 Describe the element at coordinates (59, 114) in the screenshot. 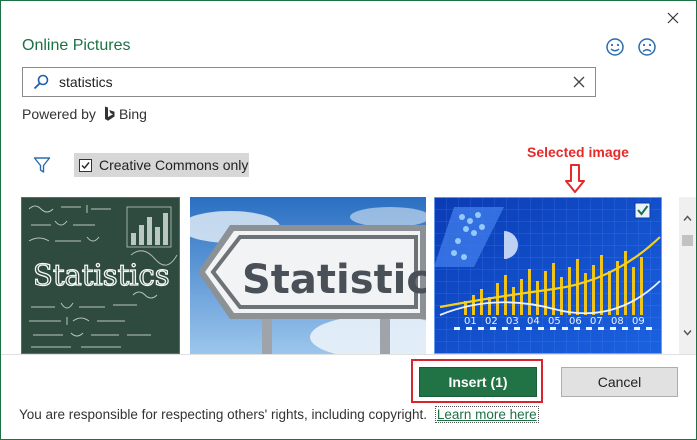

I see `powered-by-label: Powered by` at that location.